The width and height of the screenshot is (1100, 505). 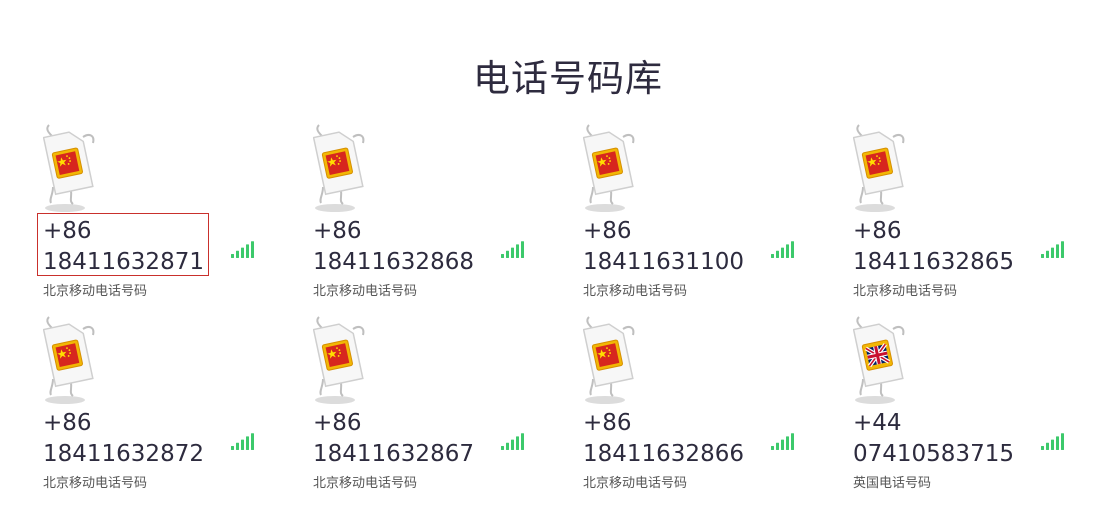 I want to click on country-code: +44, so click(x=877, y=423).